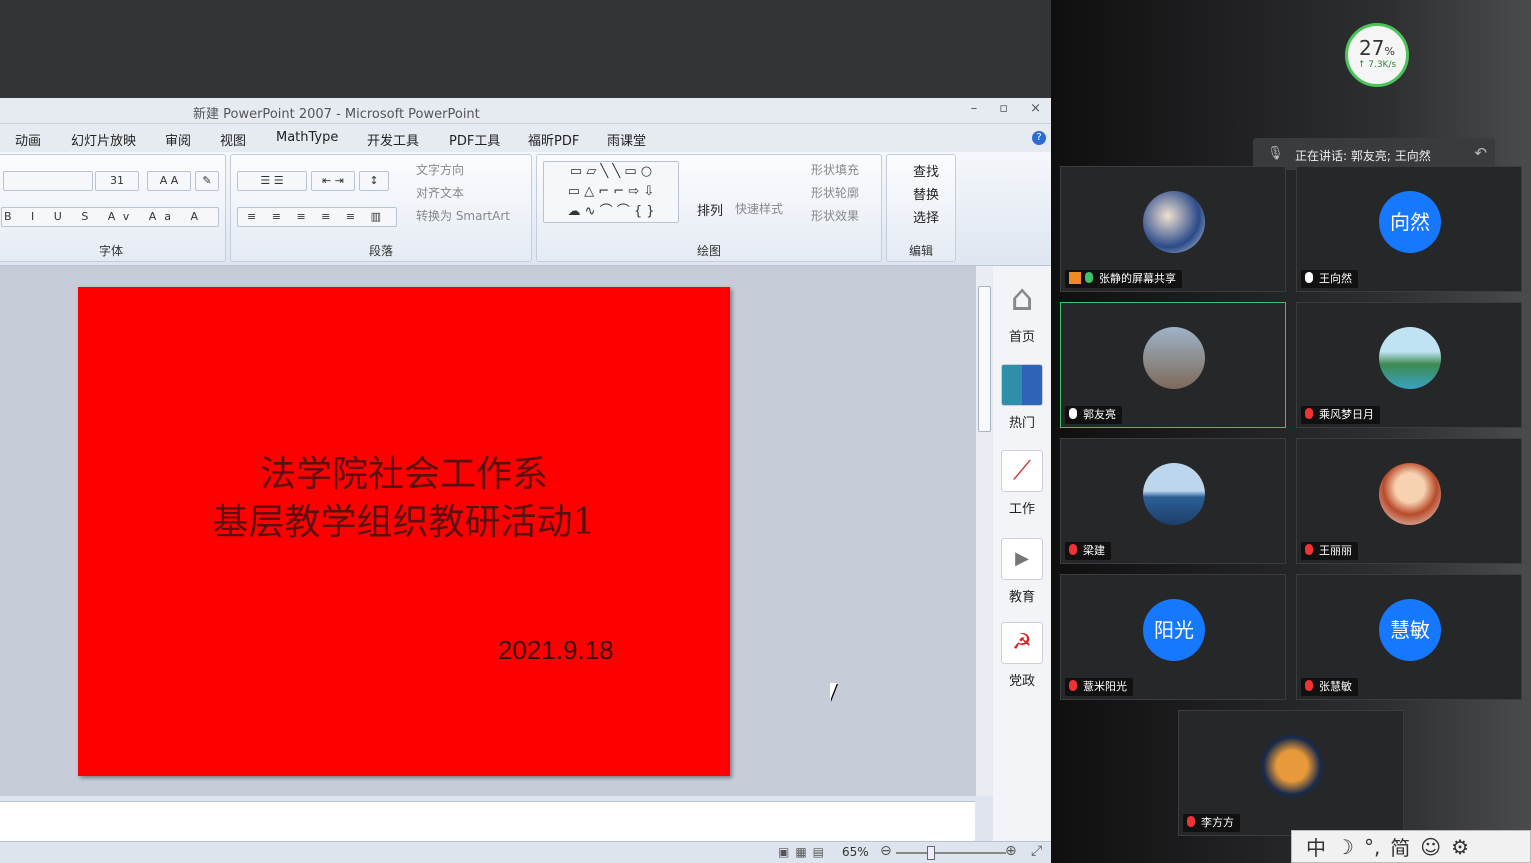 The height and width of the screenshot is (863, 1531). I want to click on mouse-cursor-icon, so click(833, 692).